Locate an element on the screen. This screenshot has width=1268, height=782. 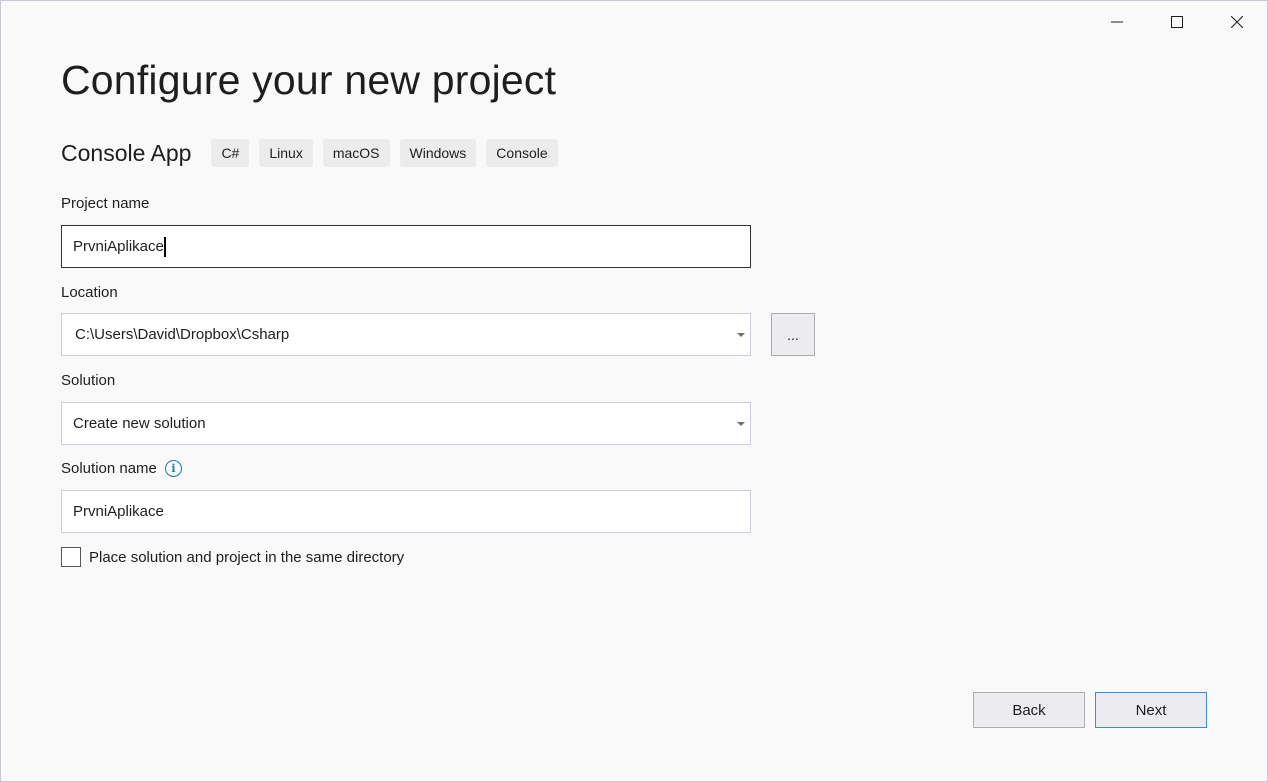
page-title: Configure your new project is located at coordinates (309, 80).